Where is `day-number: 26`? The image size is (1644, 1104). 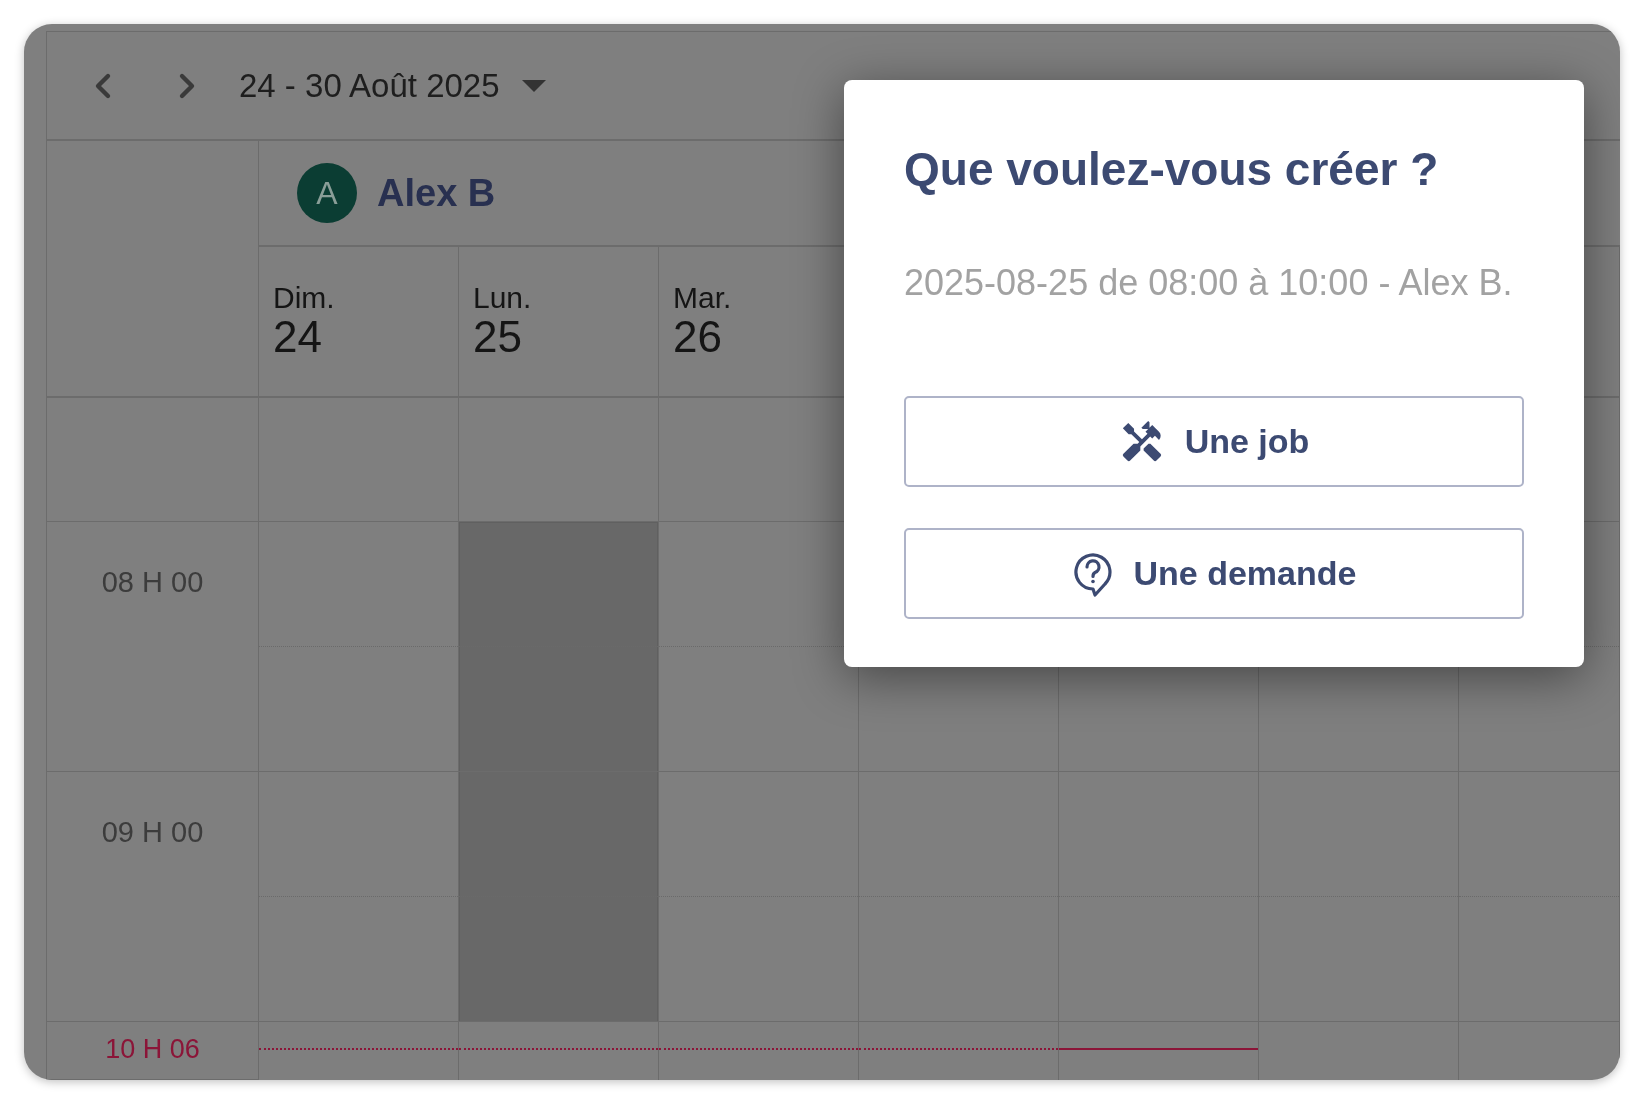 day-number: 26 is located at coordinates (697, 337).